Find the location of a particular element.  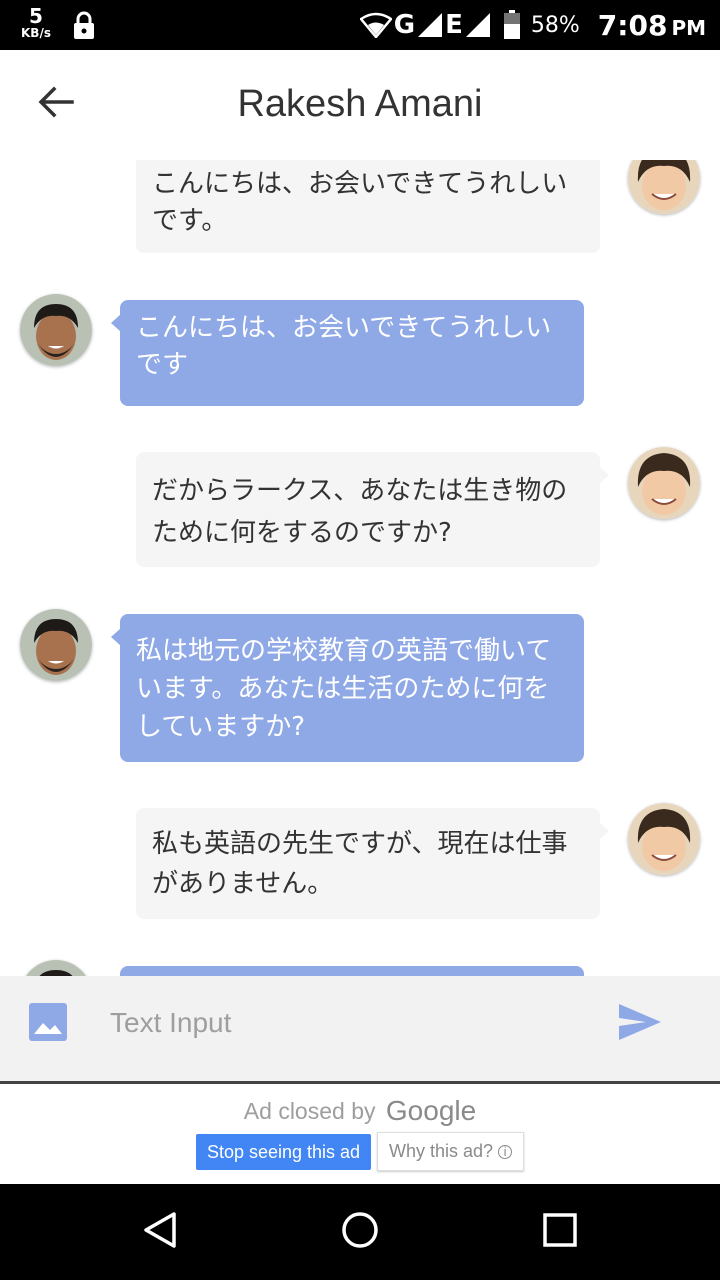

message-bubble-outgoing: 私も英語の先生ですが、現在は仕事がありません。 is located at coordinates (372, 863).